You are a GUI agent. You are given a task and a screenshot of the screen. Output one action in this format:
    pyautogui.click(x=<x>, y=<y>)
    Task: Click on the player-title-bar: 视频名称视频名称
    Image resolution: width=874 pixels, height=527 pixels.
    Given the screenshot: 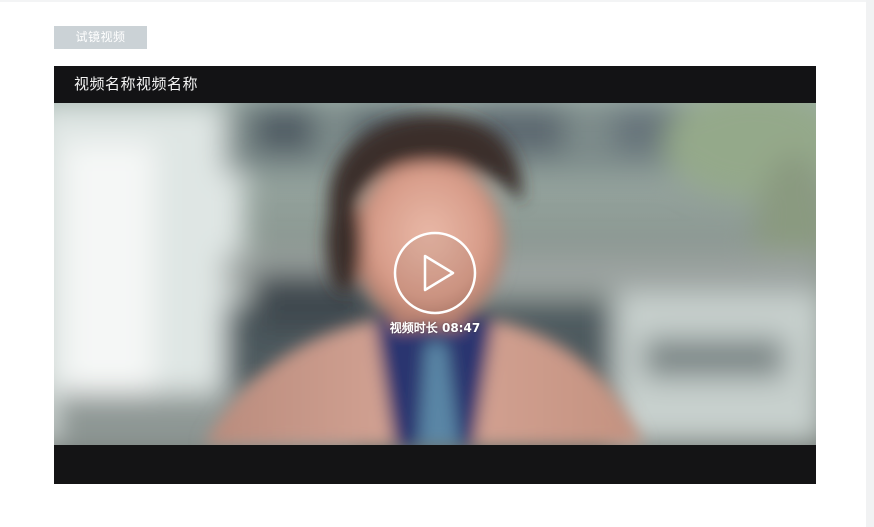 What is the action you would take?
    pyautogui.click(x=435, y=84)
    